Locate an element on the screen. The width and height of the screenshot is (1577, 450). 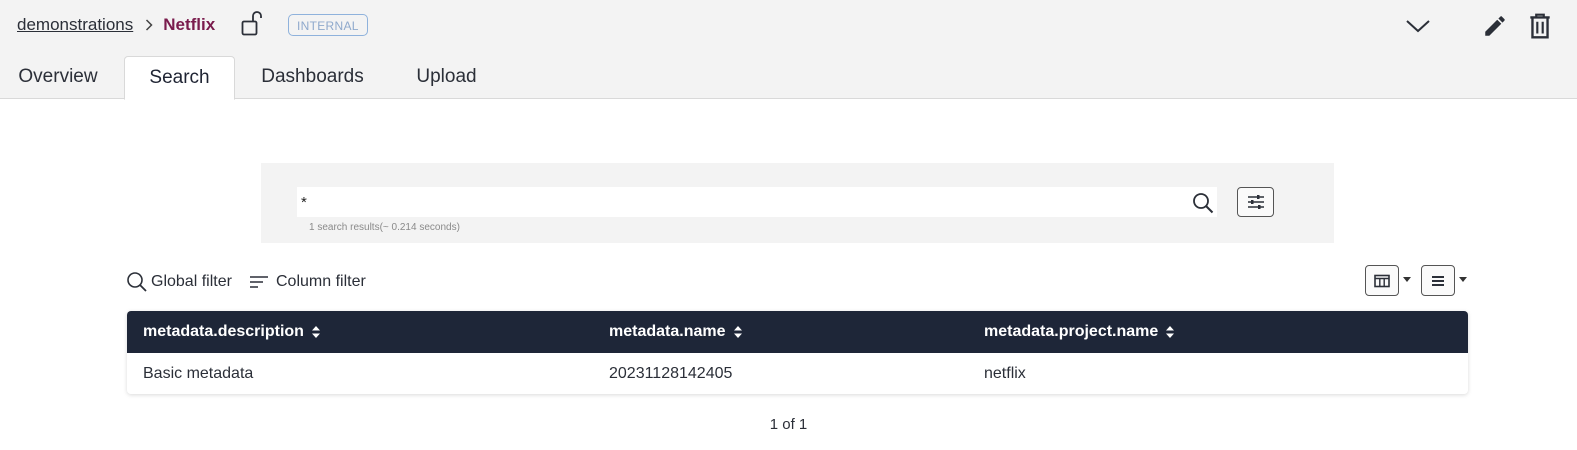
pagination-info: 1 of 1 is located at coordinates (788, 424).